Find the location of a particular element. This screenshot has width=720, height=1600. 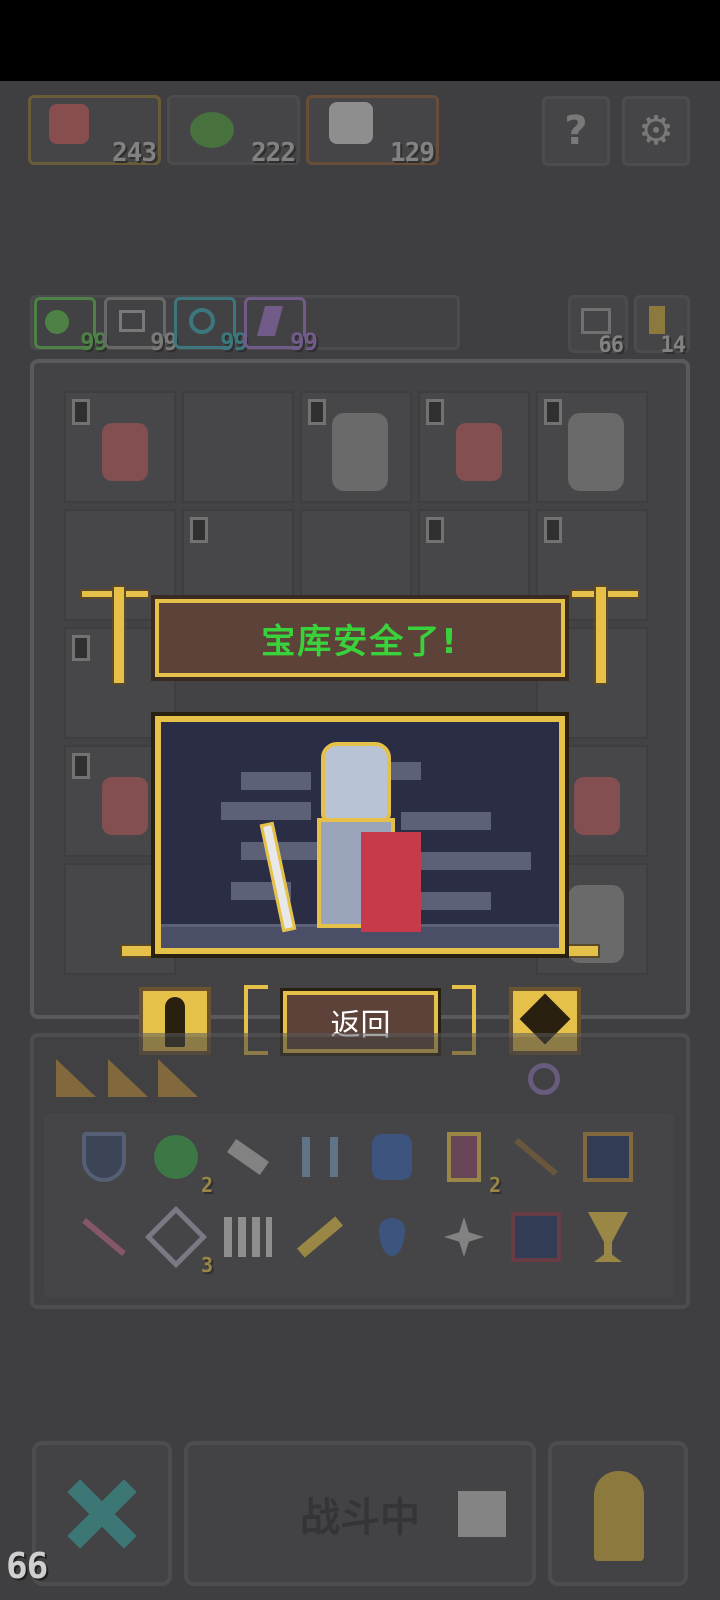

top-bar: 243 222 129 is located at coordinates (238, 131).